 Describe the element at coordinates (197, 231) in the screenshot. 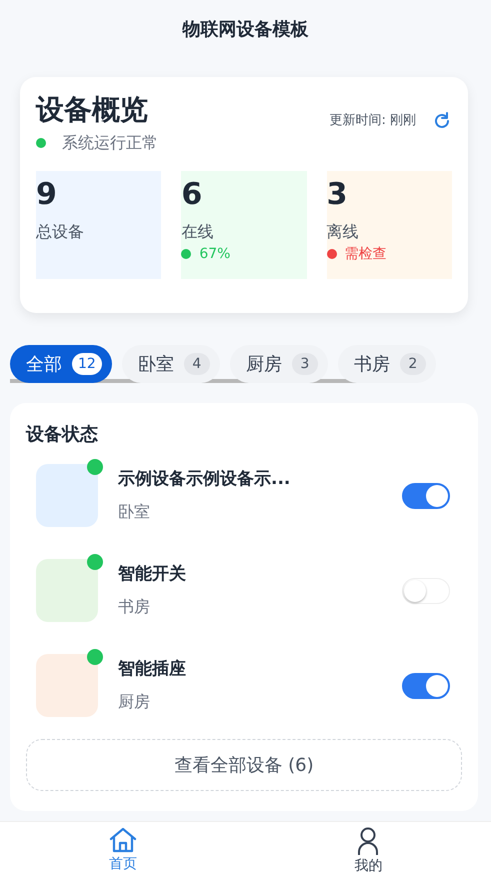

I see `stat-label: 在线` at that location.